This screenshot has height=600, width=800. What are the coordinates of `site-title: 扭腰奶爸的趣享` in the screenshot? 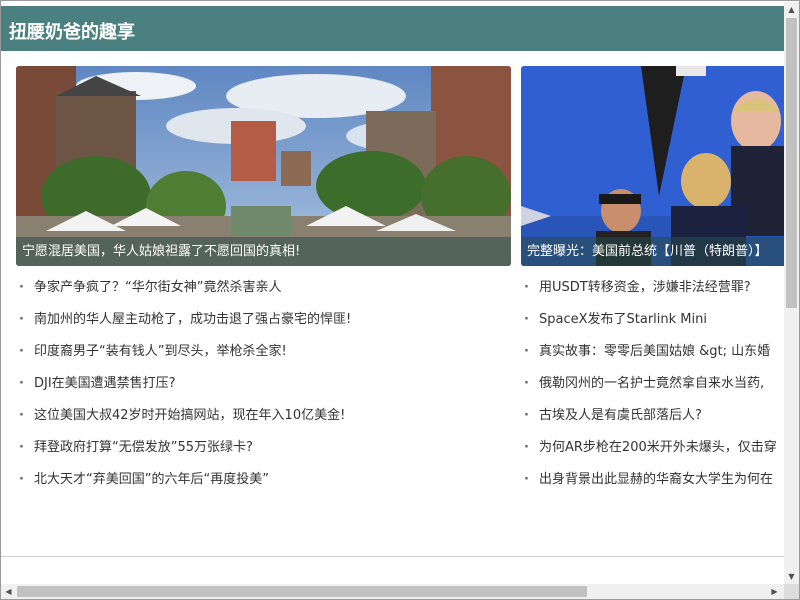 It's located at (72, 31).